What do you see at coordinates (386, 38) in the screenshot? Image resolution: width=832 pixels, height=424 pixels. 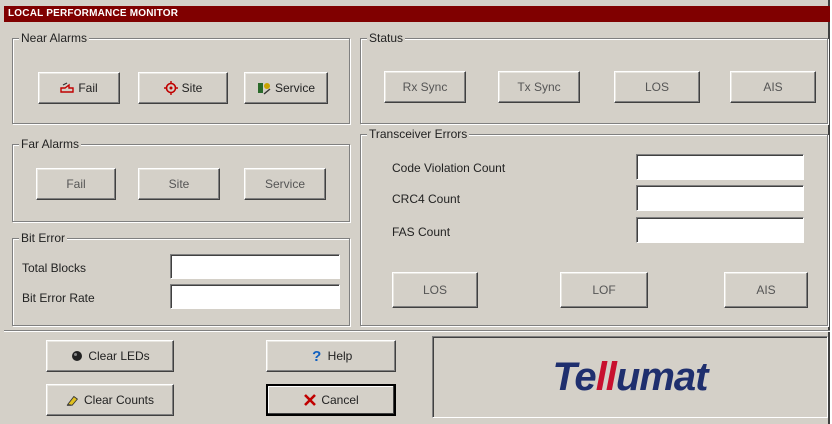 I see `status-label: Status` at bounding box center [386, 38].